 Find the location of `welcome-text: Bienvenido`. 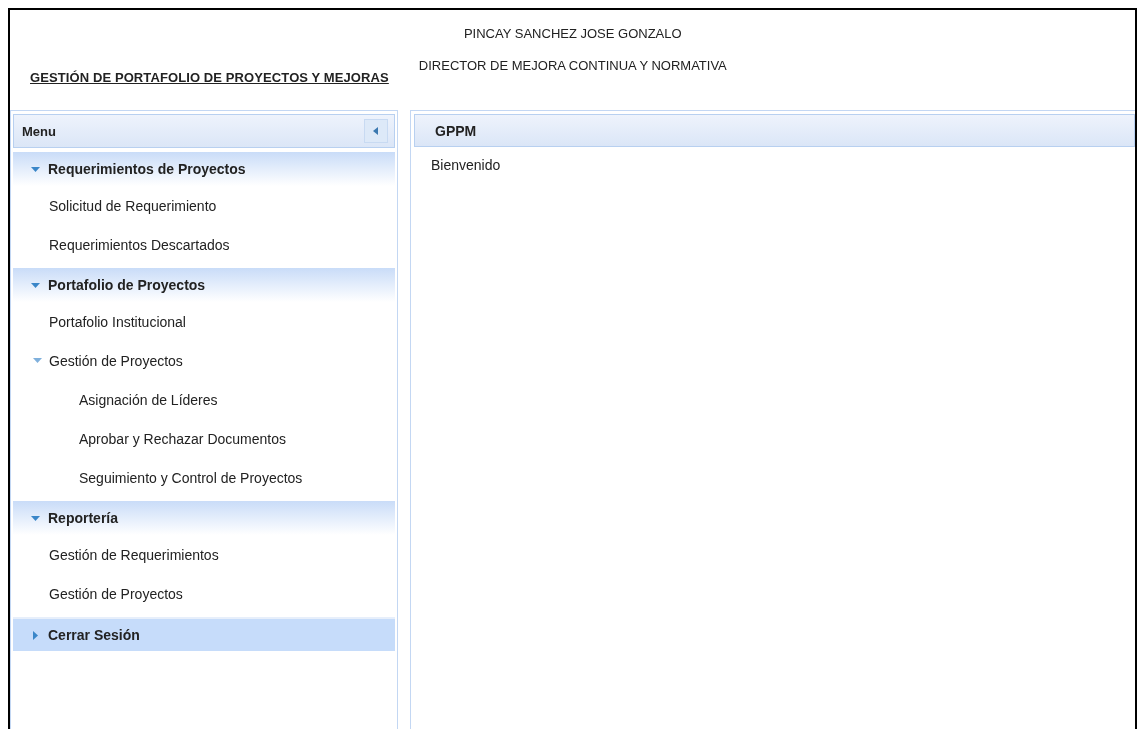

welcome-text: Bienvenido is located at coordinates (466, 165).